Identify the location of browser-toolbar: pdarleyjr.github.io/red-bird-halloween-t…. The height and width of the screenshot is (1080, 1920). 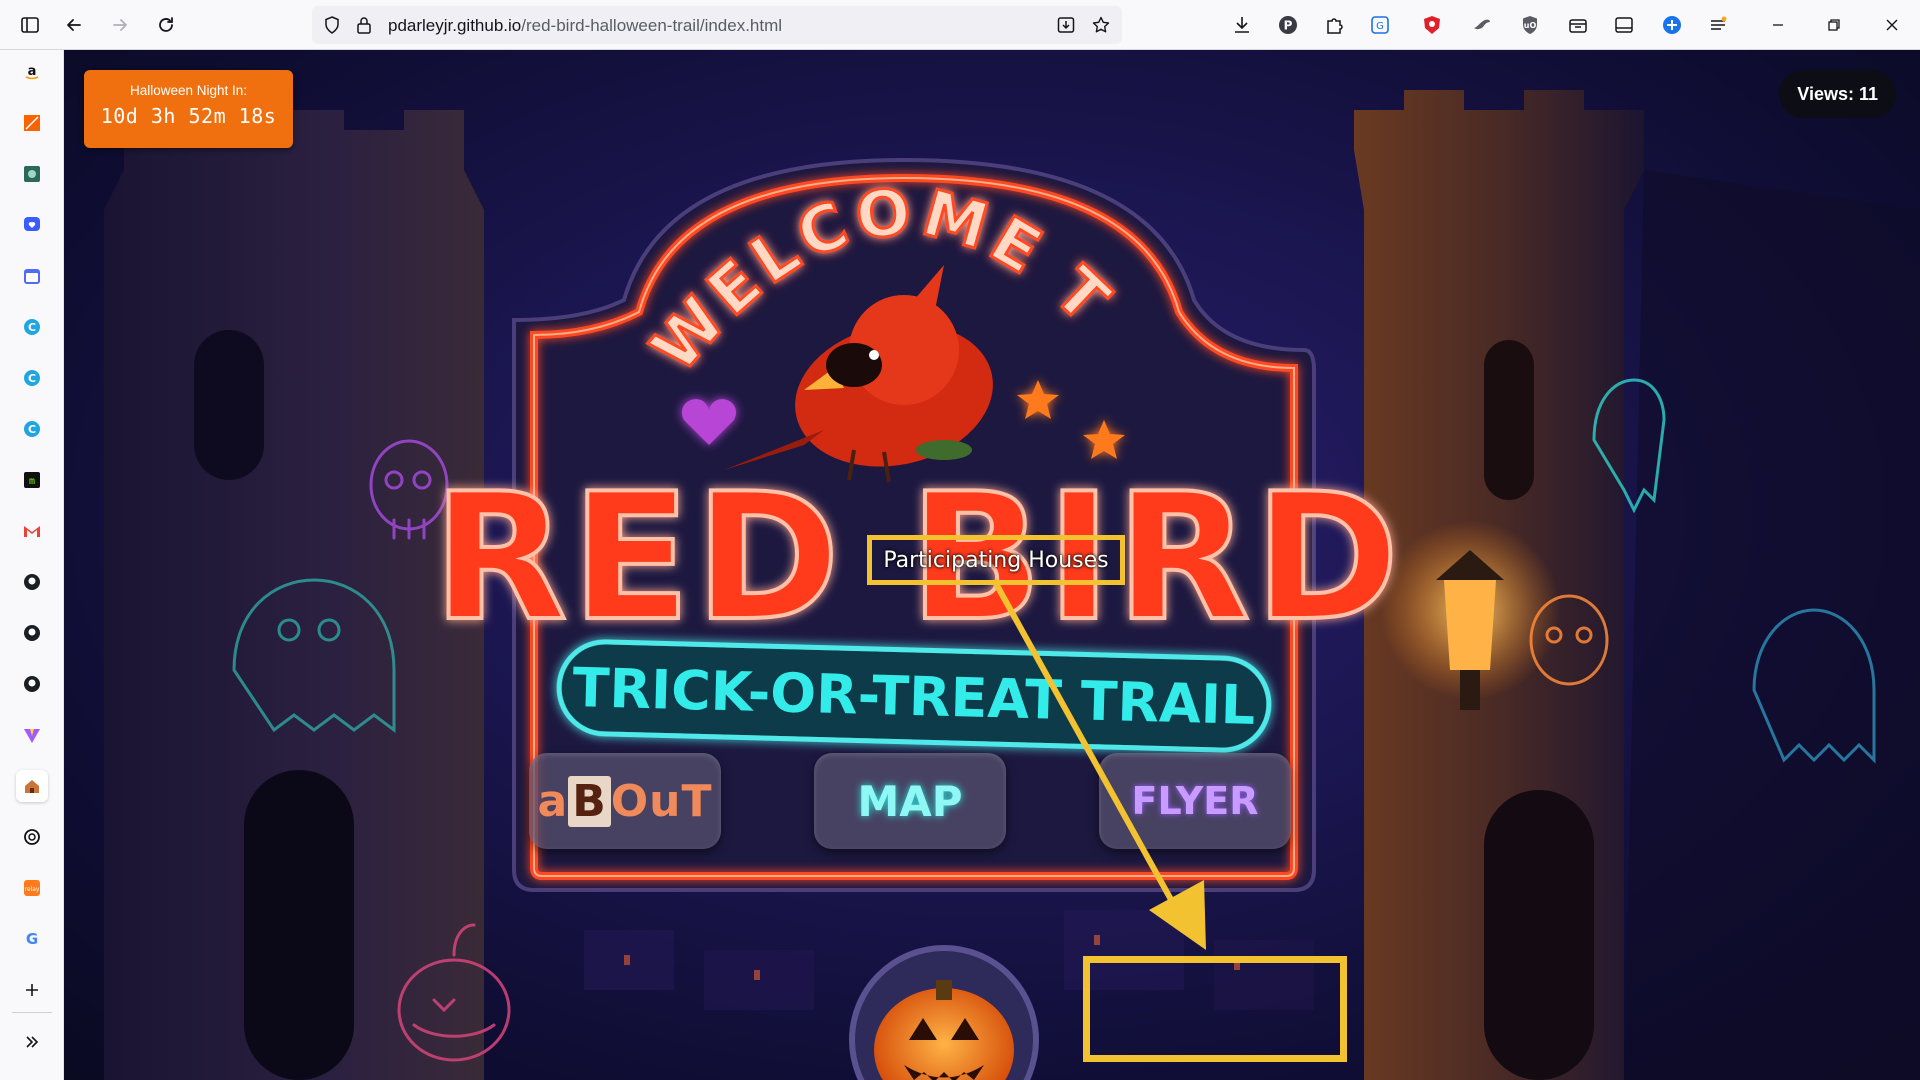
(960, 25).